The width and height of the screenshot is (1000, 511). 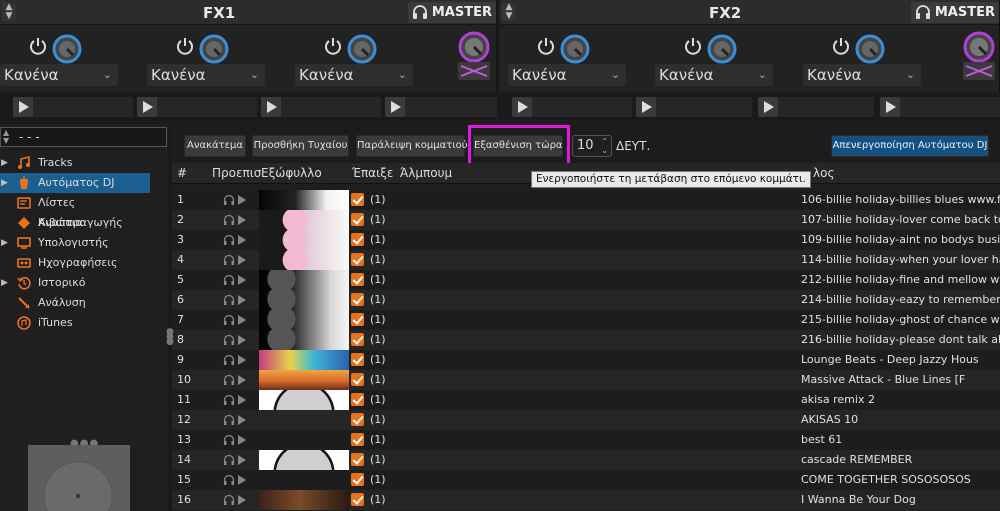 What do you see at coordinates (592, 146) in the screenshot?
I see `fade-seconds-stepper: 10 ⌃ ⌄` at bounding box center [592, 146].